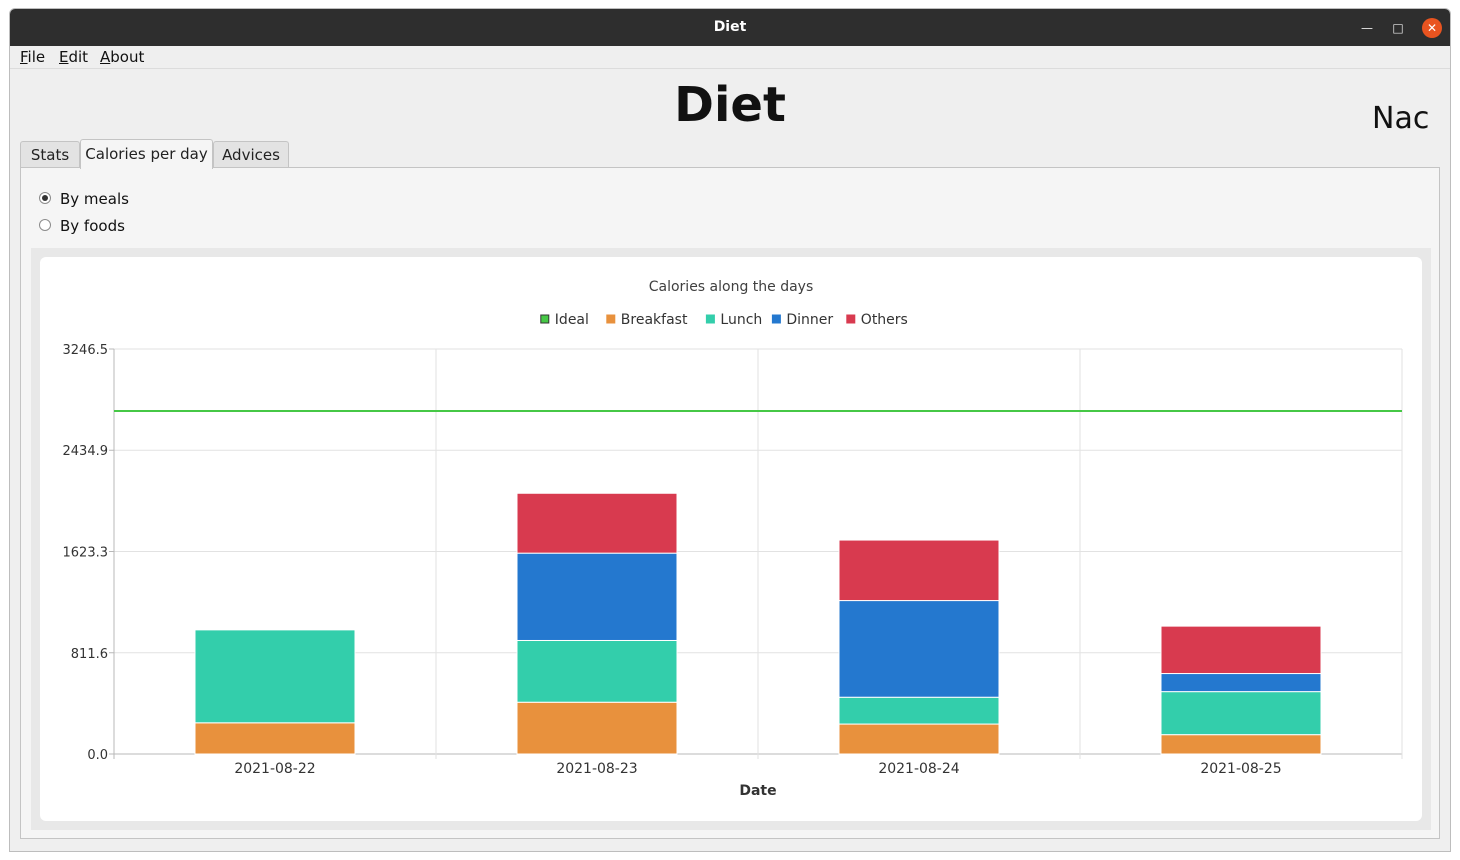  What do you see at coordinates (884, 320) in the screenshot?
I see `legend-label: Others` at bounding box center [884, 320].